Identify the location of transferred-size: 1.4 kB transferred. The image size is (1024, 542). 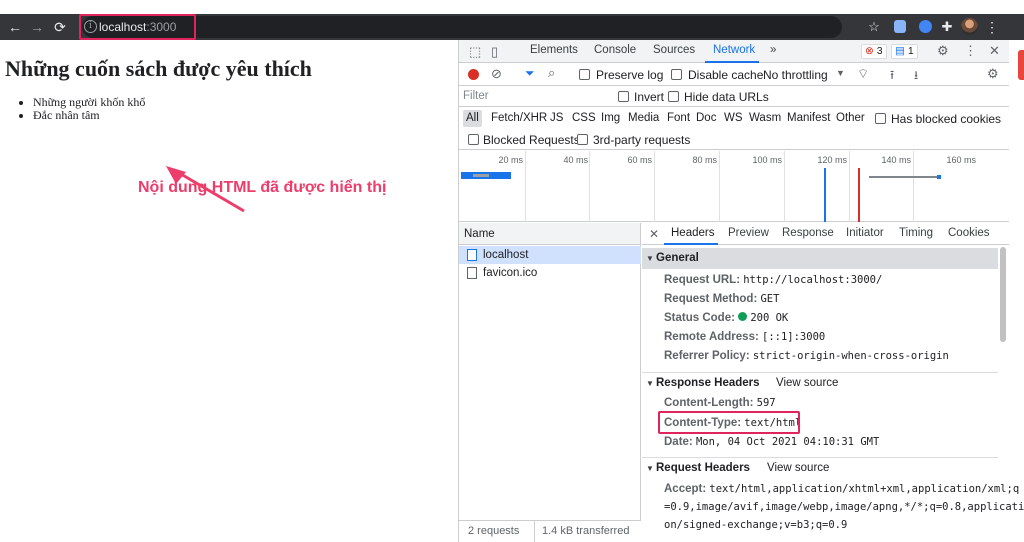
(581, 531).